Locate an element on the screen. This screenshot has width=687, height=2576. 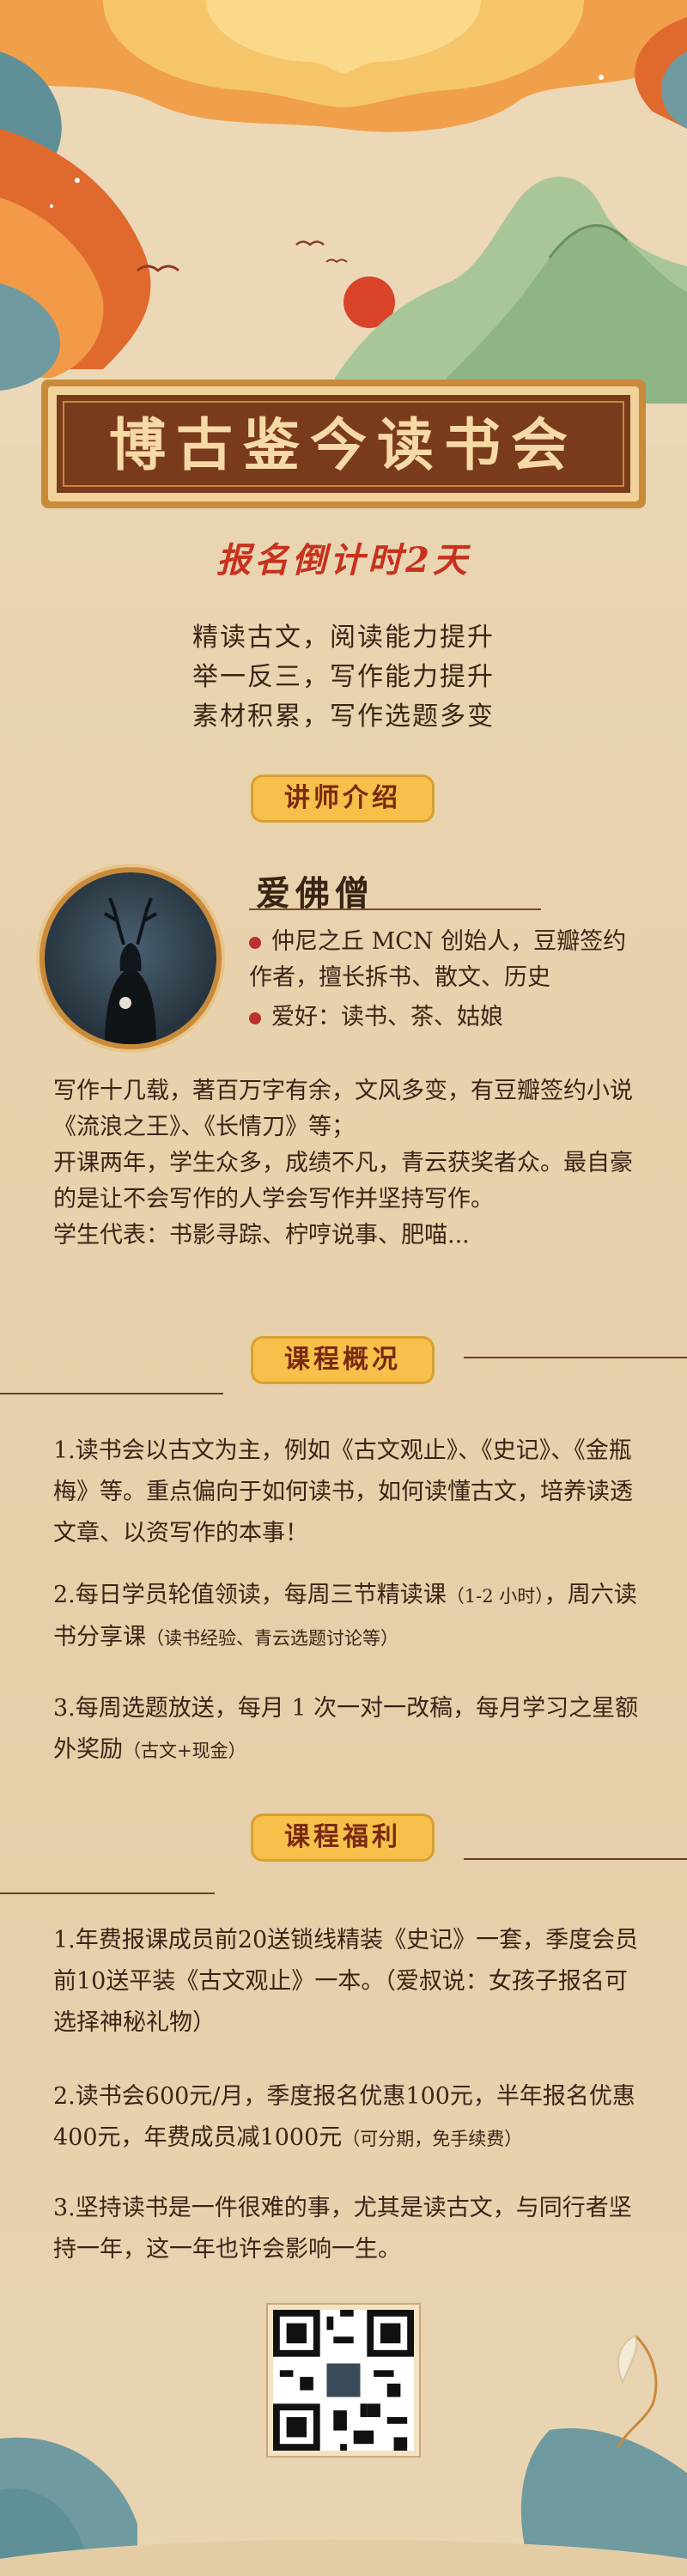
slogan-item: 素材积累，写作选题多变 is located at coordinates (343, 717).